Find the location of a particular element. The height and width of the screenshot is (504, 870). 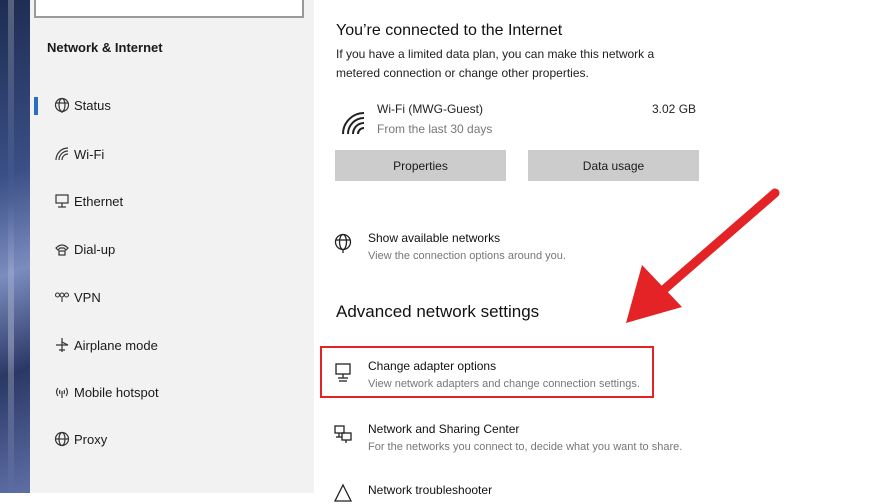

phone-icon is located at coordinates (62, 249).